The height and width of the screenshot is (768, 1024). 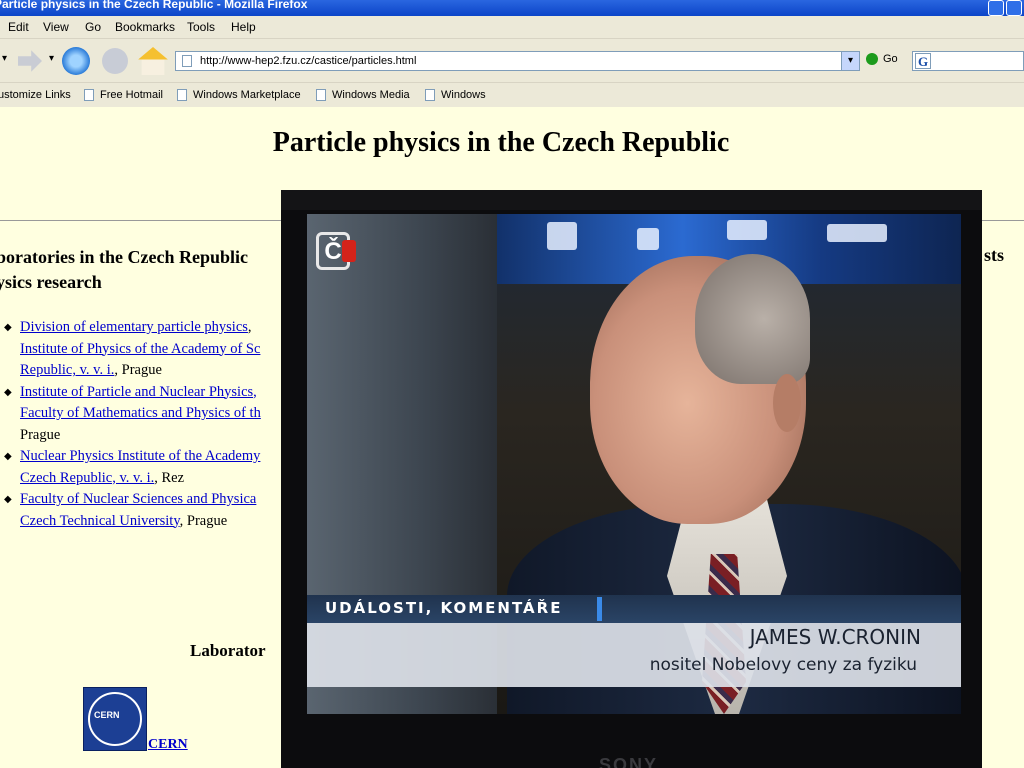 What do you see at coordinates (187, 61) in the screenshot?
I see `page-icon` at bounding box center [187, 61].